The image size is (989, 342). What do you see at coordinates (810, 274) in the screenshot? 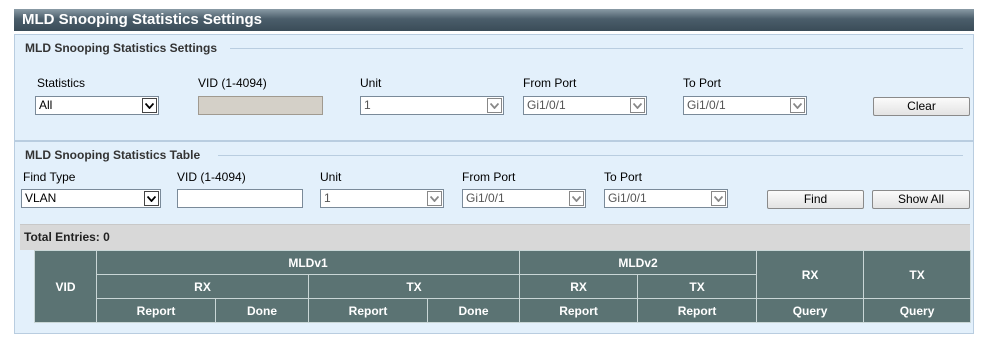
I see `rx-header: RX` at bounding box center [810, 274].